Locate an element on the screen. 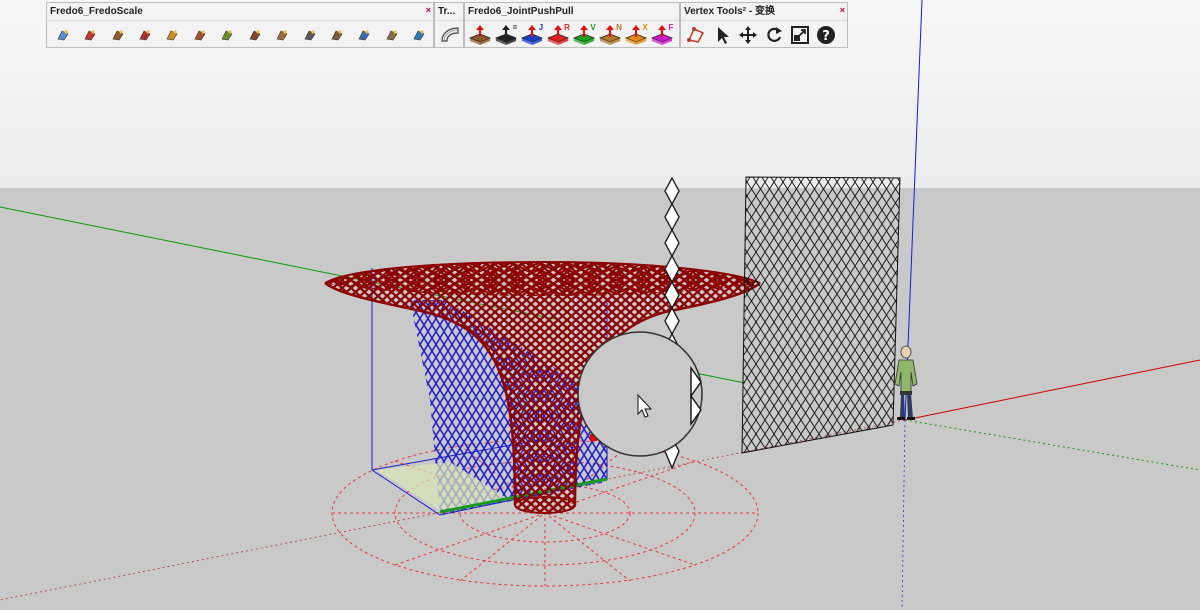  plane-shear-icon is located at coordinates (144, 35).